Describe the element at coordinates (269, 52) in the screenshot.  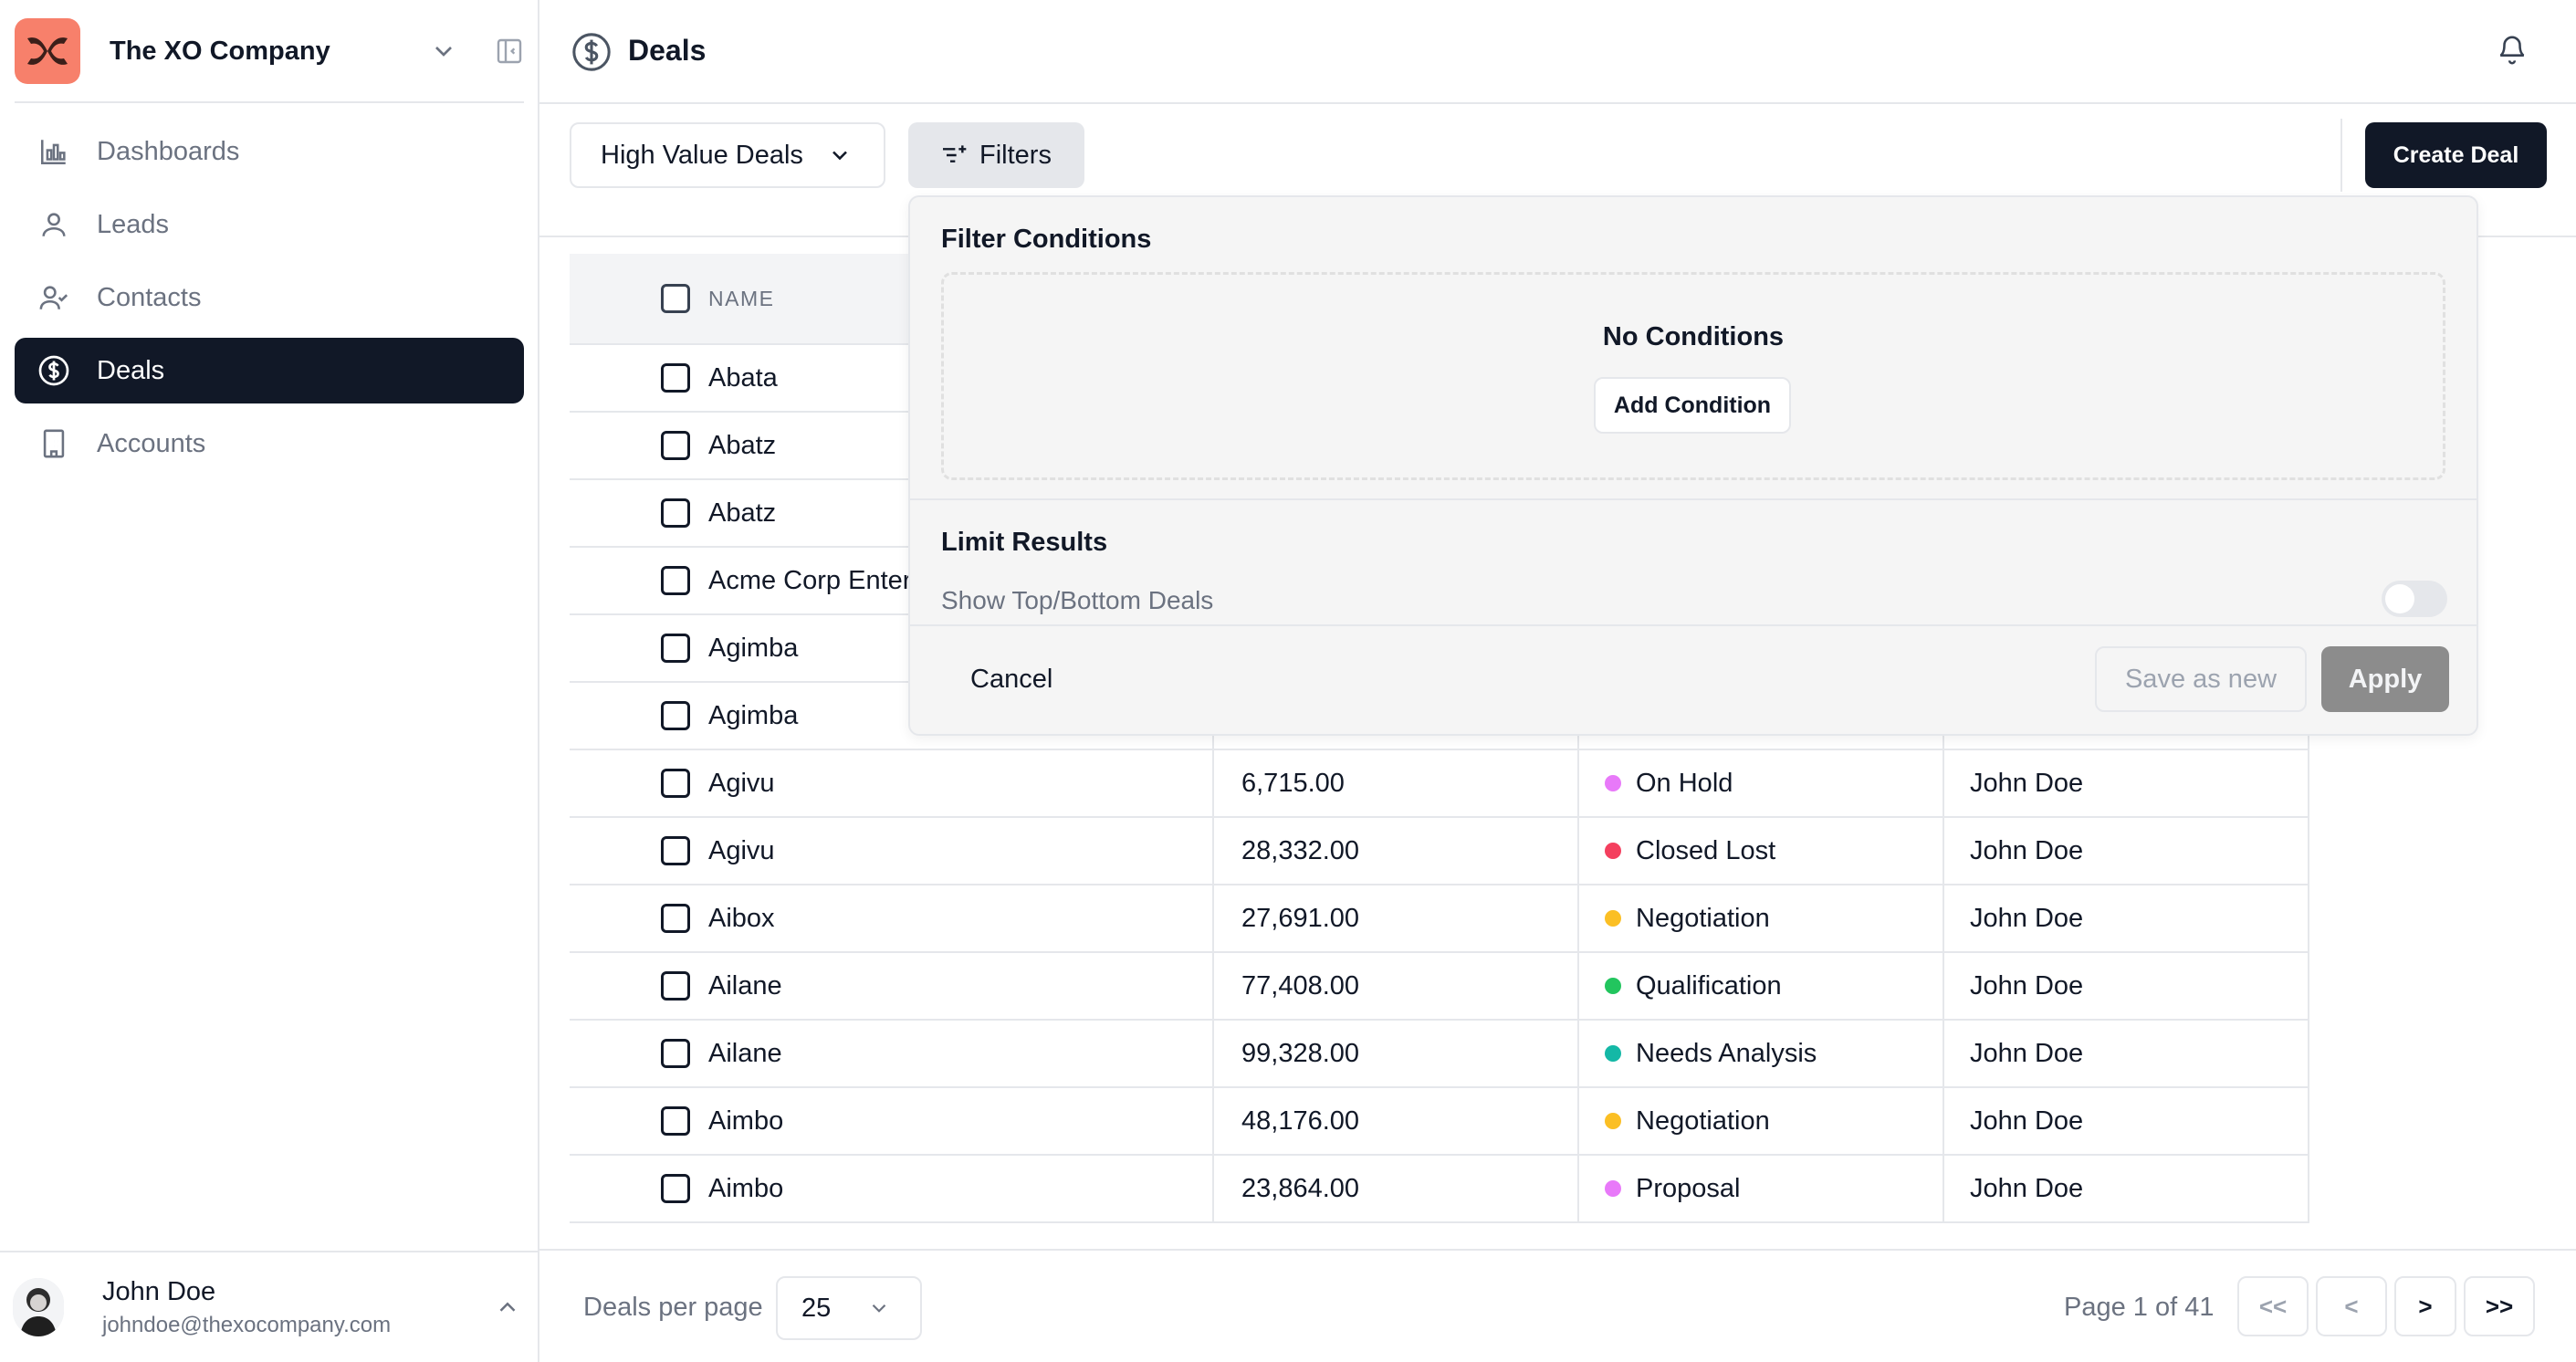
I see `company-switcher: The XO Company` at that location.